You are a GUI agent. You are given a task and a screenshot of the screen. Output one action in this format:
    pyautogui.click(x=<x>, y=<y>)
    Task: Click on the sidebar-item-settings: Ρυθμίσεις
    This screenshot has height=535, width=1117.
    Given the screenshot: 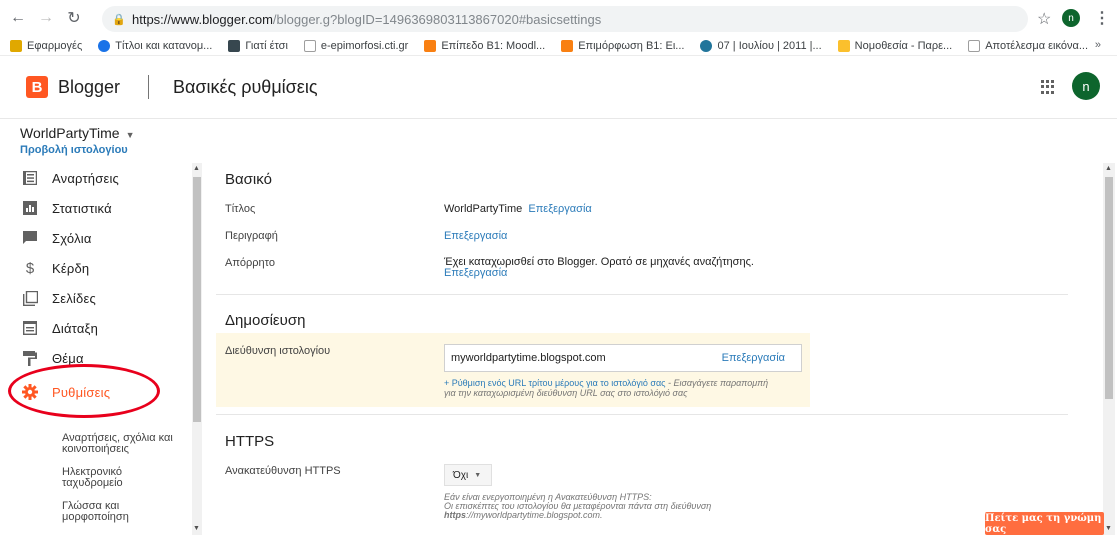 What is the action you would take?
    pyautogui.click(x=95, y=392)
    